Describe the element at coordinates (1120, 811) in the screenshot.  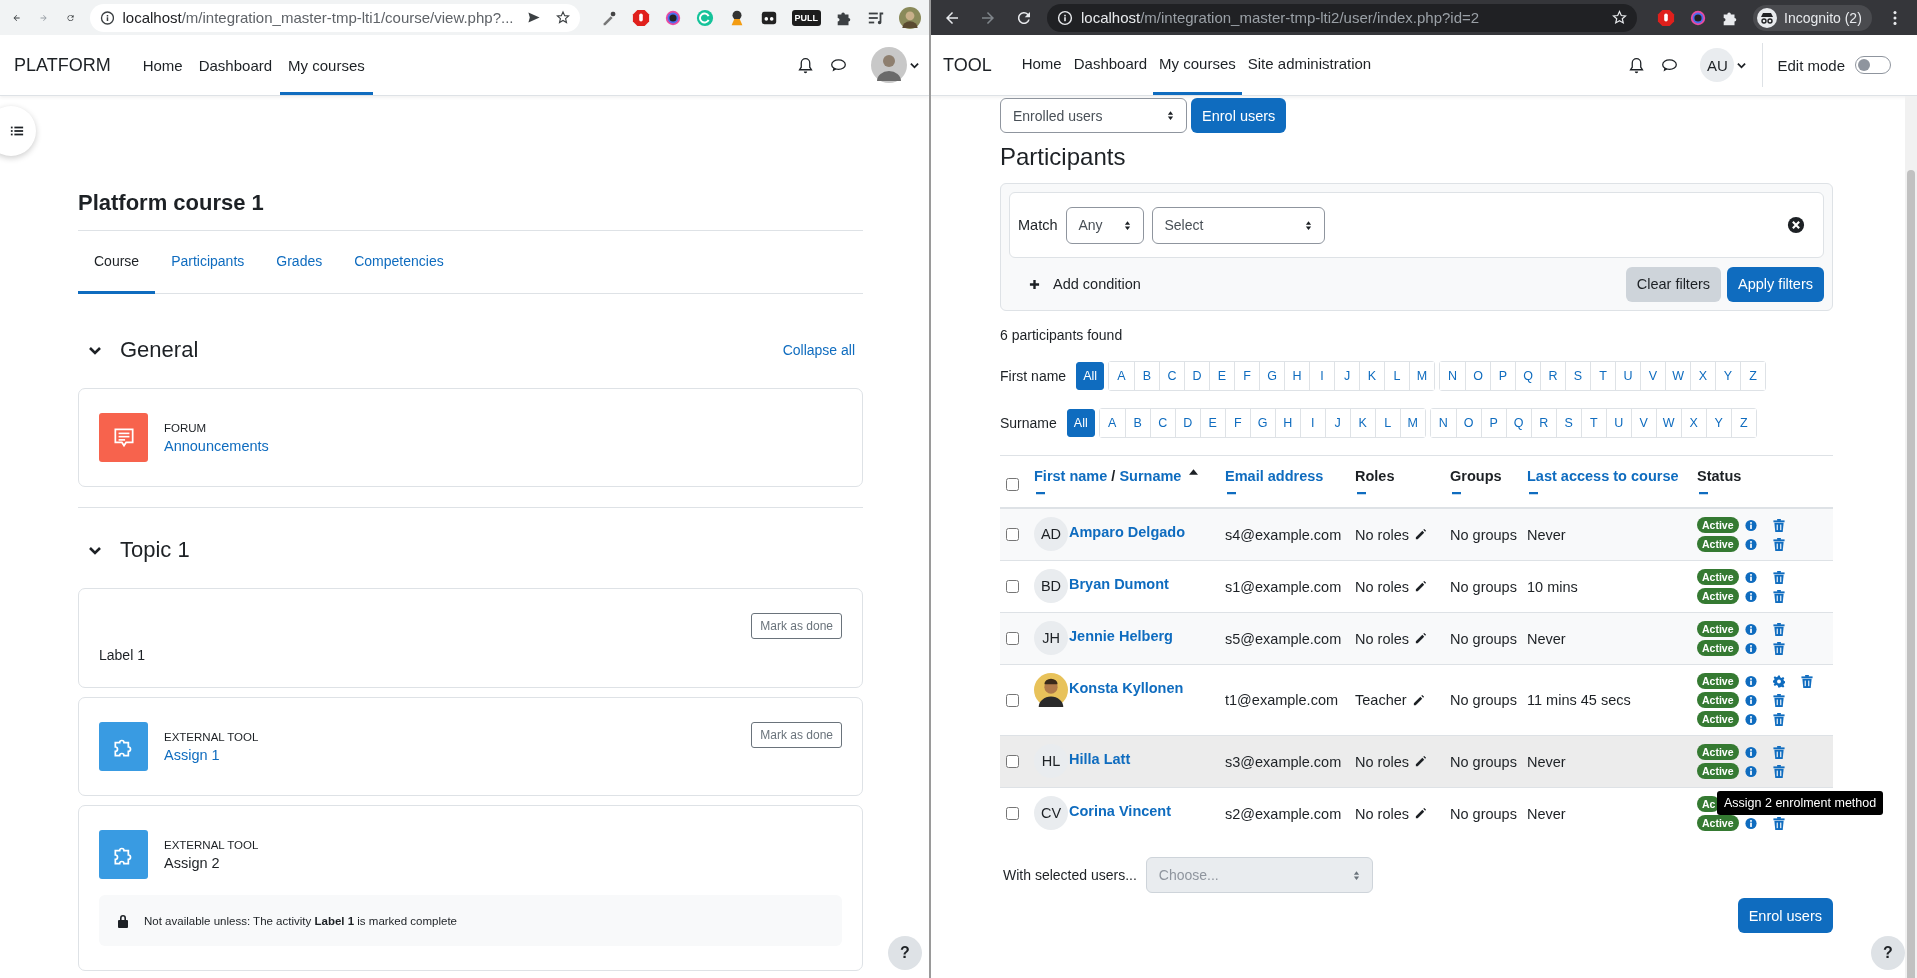
I see `user-name-link: Corina Vincent` at that location.